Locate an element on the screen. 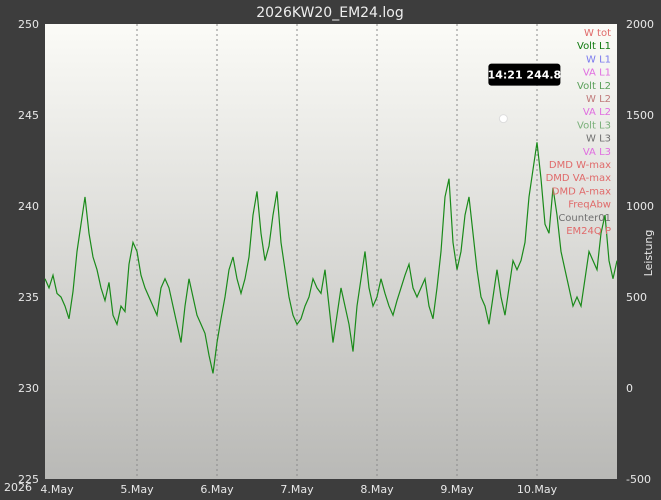 The width and height of the screenshot is (661, 500). y2-axis-label: Leistung is located at coordinates (648, 253).